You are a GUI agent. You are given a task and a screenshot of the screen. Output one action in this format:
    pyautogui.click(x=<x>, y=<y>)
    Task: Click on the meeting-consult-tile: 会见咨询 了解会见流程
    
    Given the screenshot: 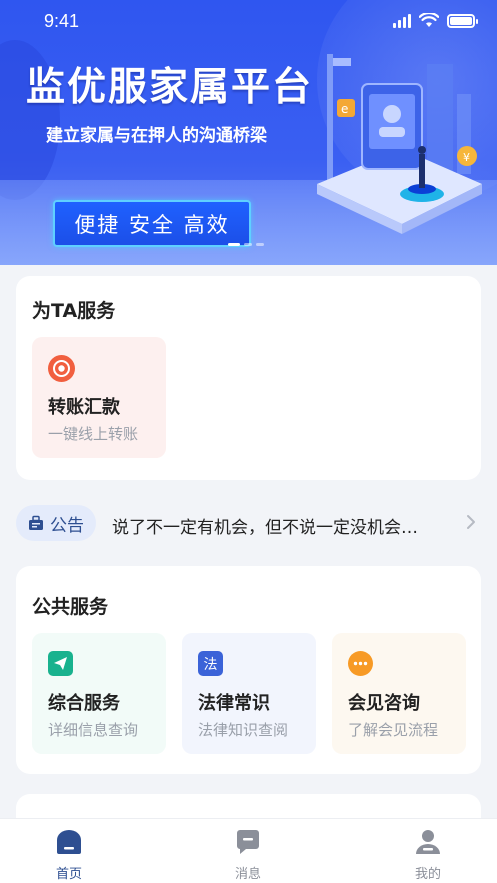 What is the action you would take?
    pyautogui.click(x=399, y=693)
    